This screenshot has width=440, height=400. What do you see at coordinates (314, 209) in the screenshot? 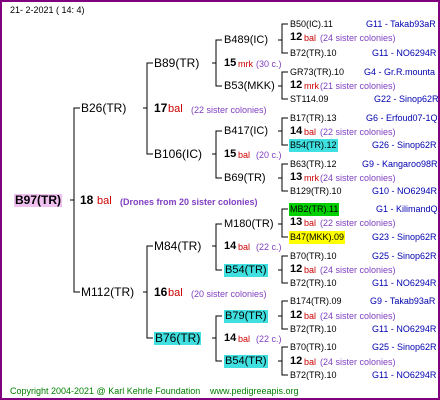
I see `gen4-node-label: MB2(TR).11` at bounding box center [314, 209].